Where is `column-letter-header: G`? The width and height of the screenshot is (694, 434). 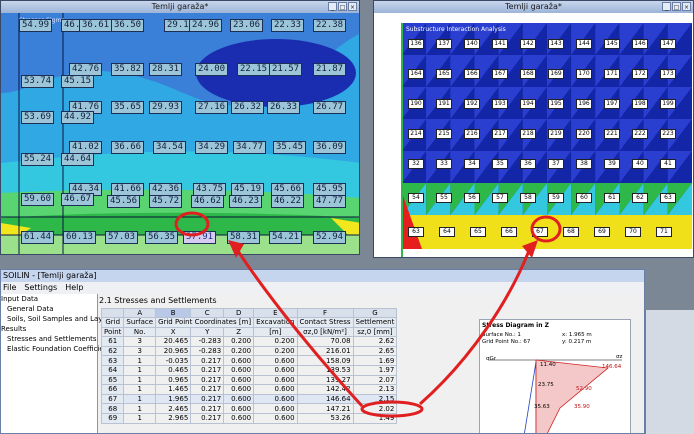
column-letter-header: G is located at coordinates (375, 313).